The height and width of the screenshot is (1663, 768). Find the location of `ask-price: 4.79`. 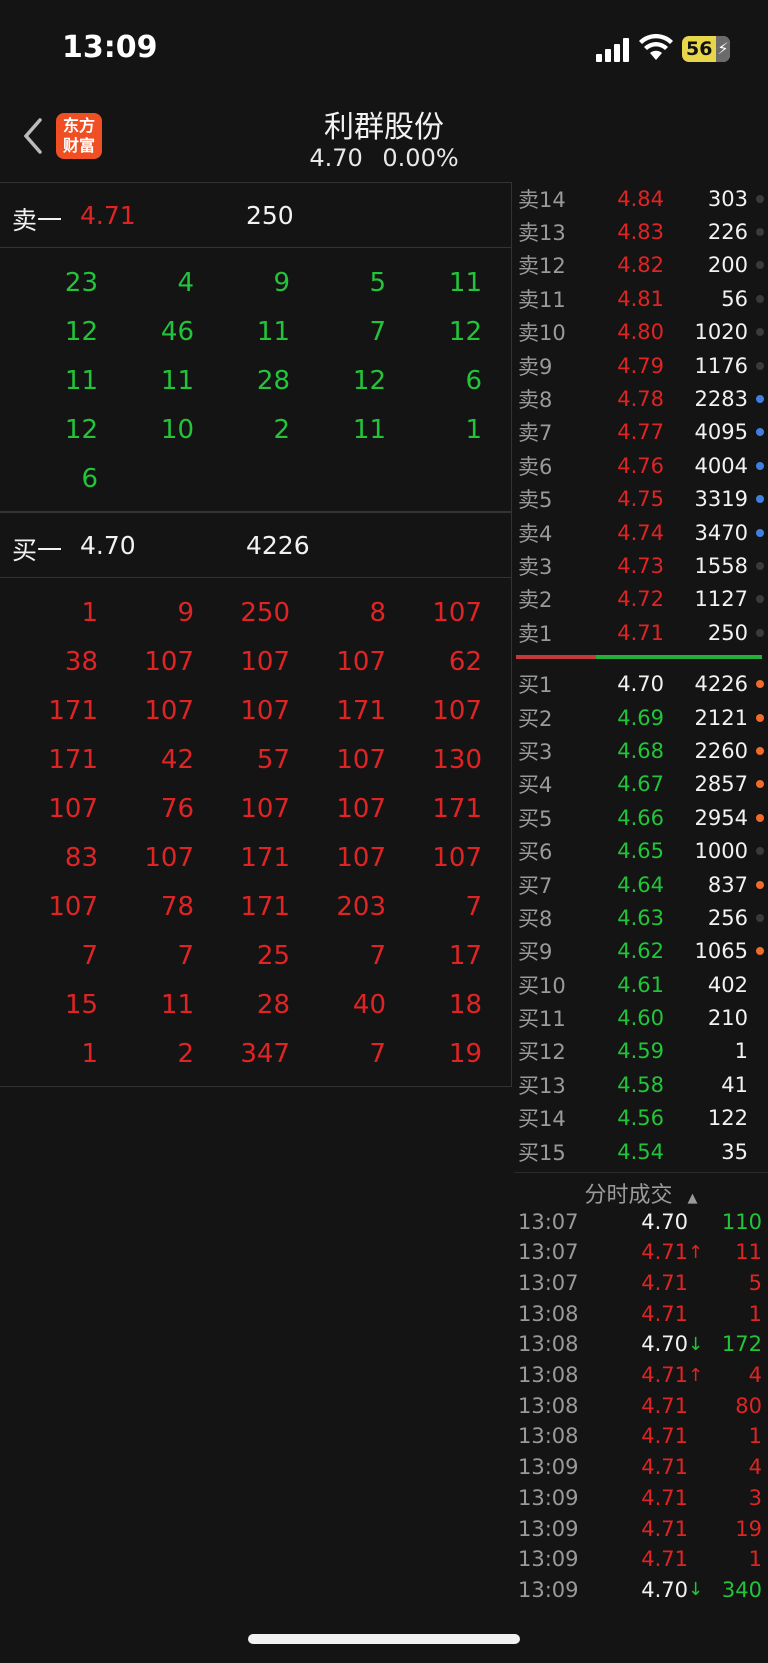

ask-price: 4.79 is located at coordinates (640, 365).